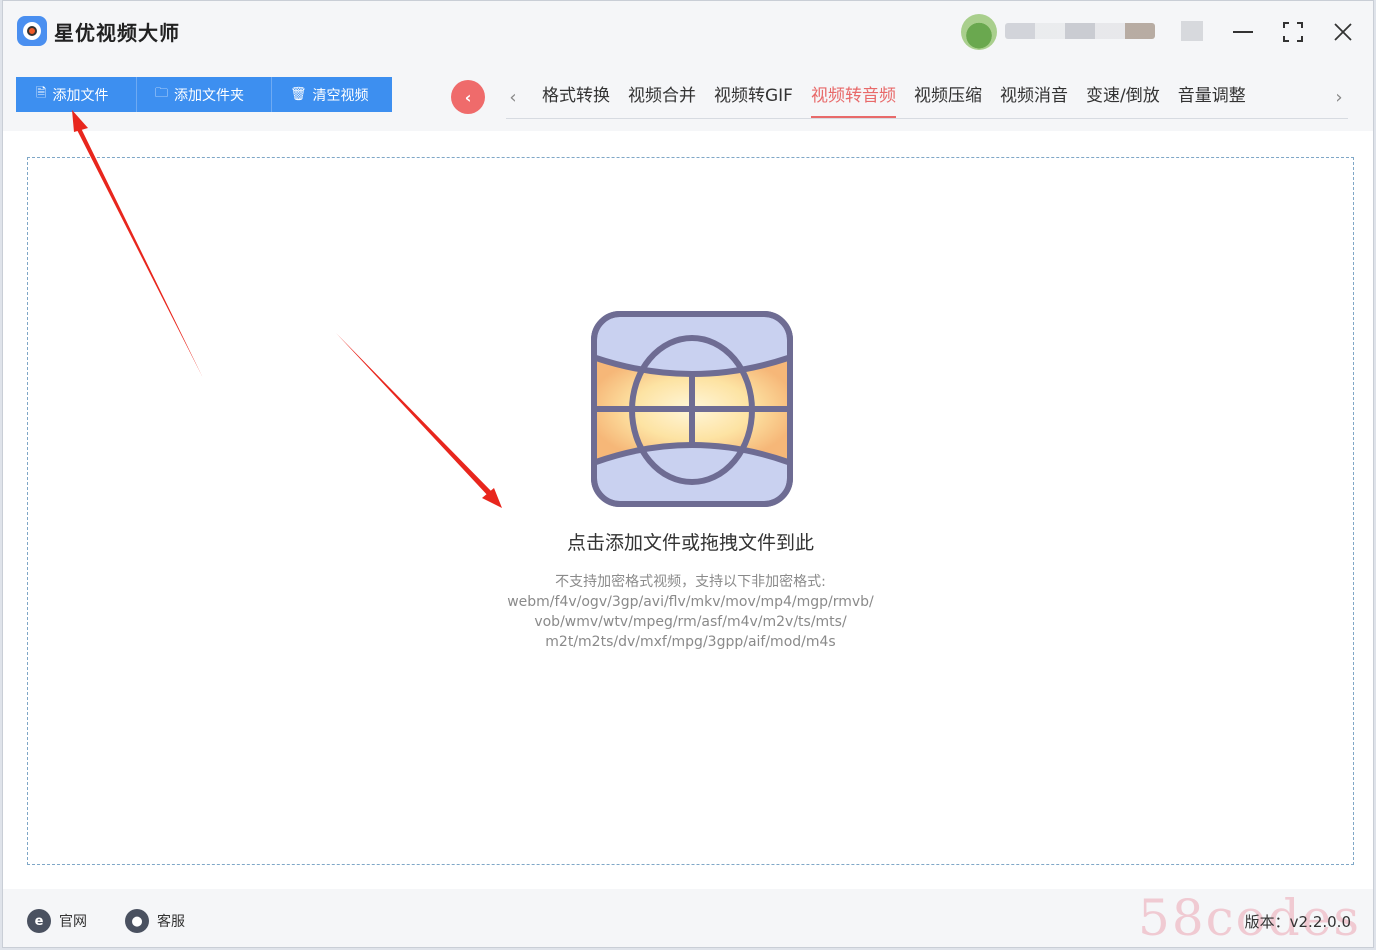  What do you see at coordinates (32, 31) in the screenshot?
I see `app-logo-icon` at bounding box center [32, 31].